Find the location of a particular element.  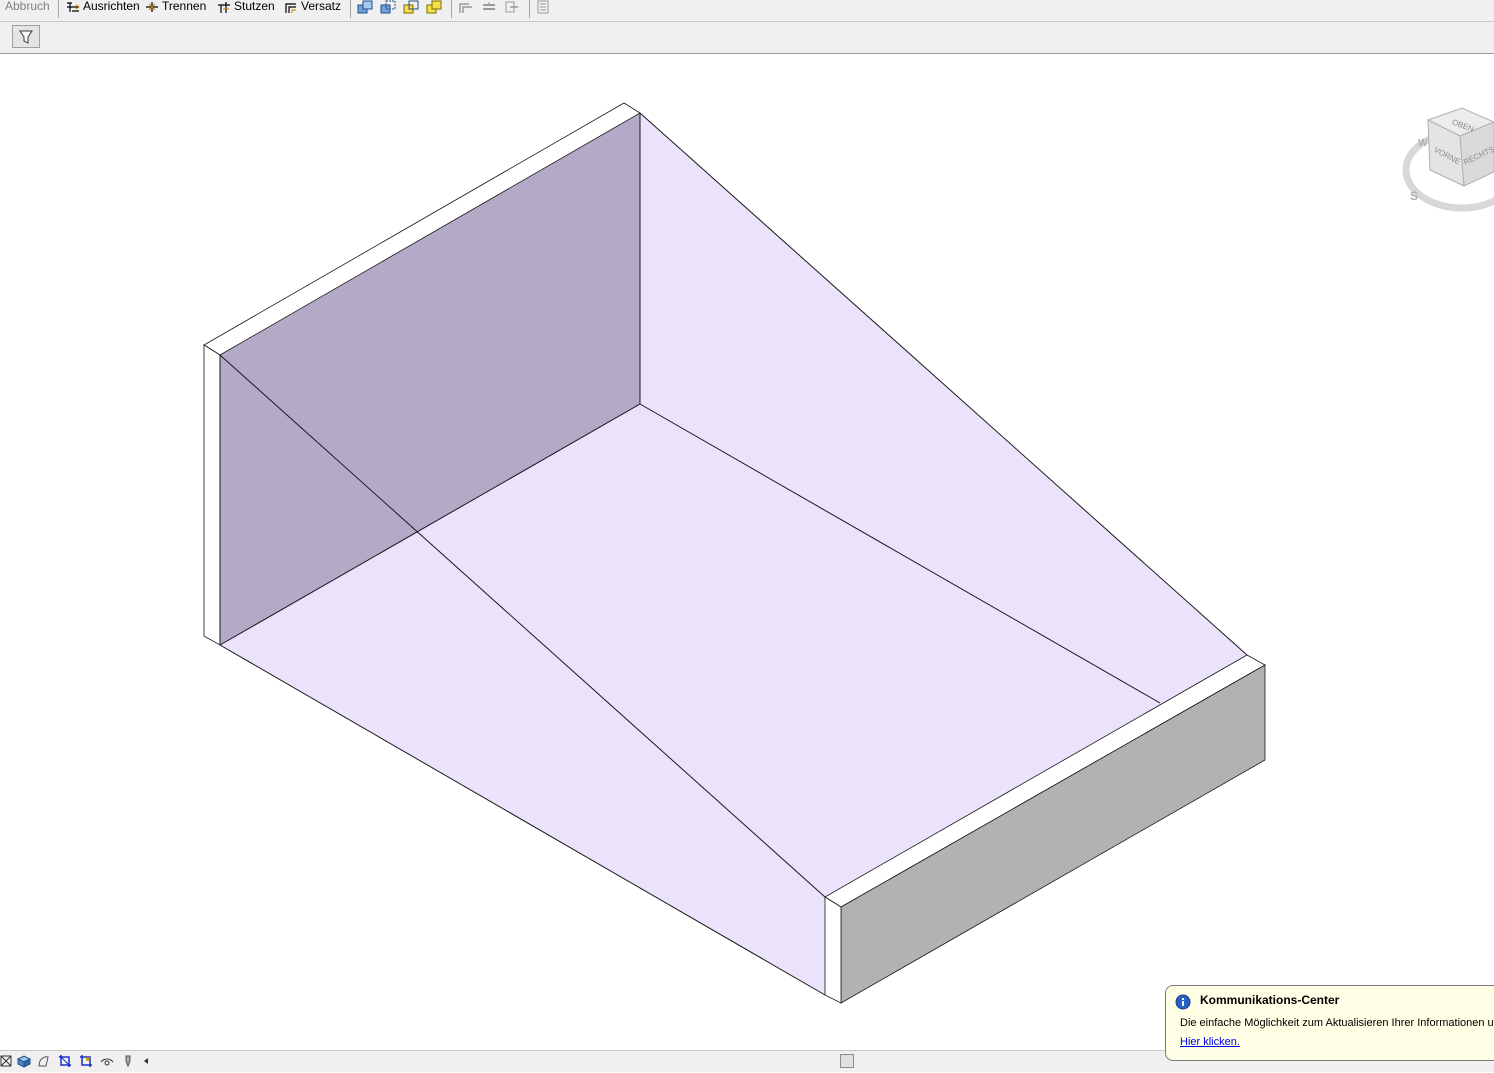

abbruch-label: Abbruch is located at coordinates (27, 6).